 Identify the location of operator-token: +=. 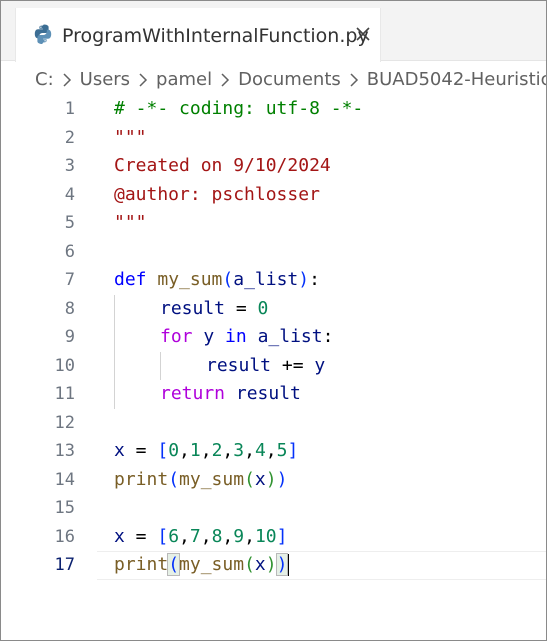
(293, 365).